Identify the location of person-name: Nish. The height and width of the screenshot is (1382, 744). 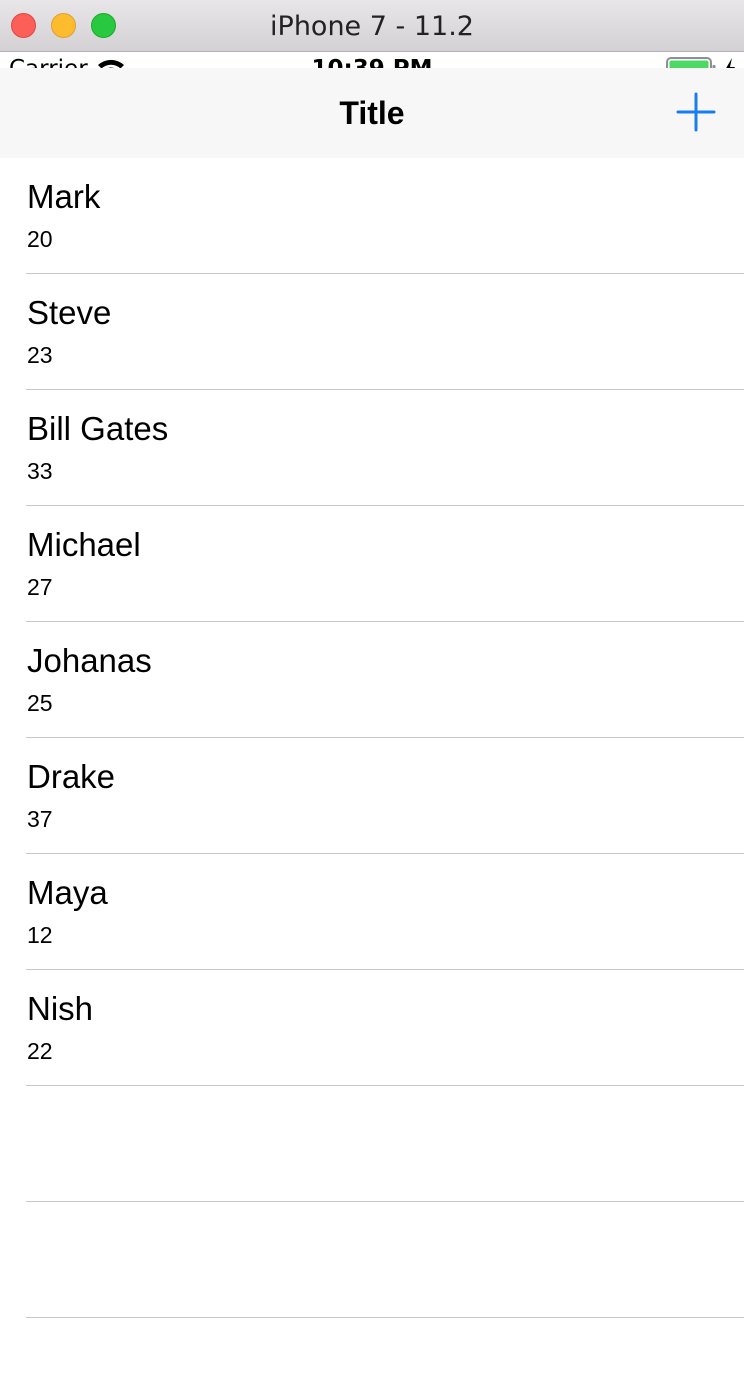
(60, 1008).